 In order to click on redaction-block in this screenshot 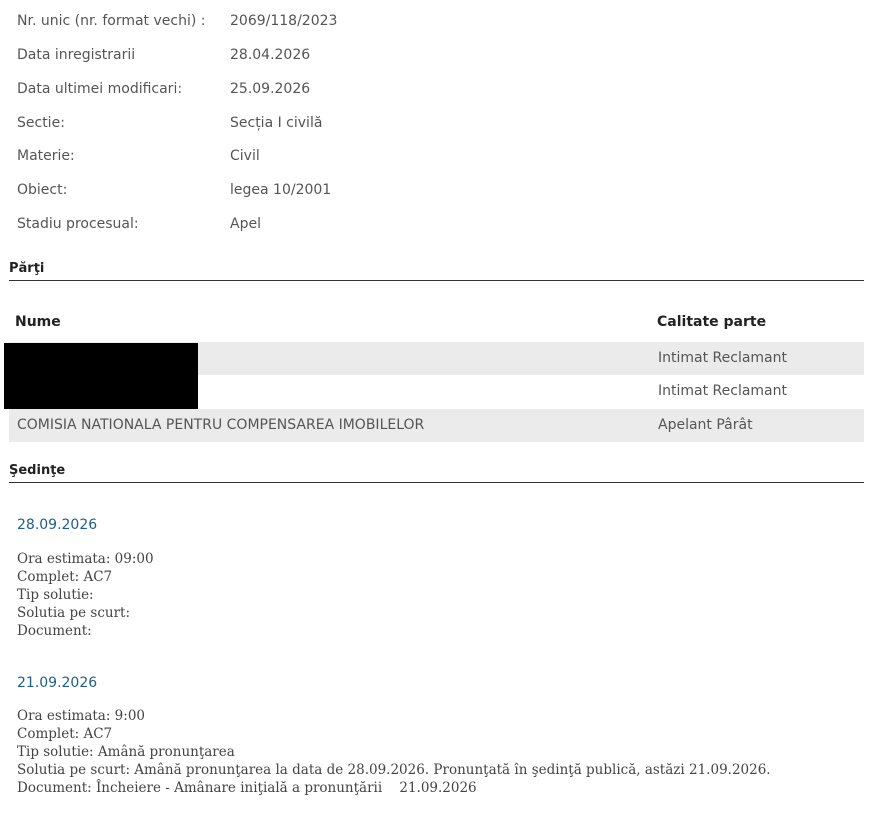, I will do `click(101, 376)`.